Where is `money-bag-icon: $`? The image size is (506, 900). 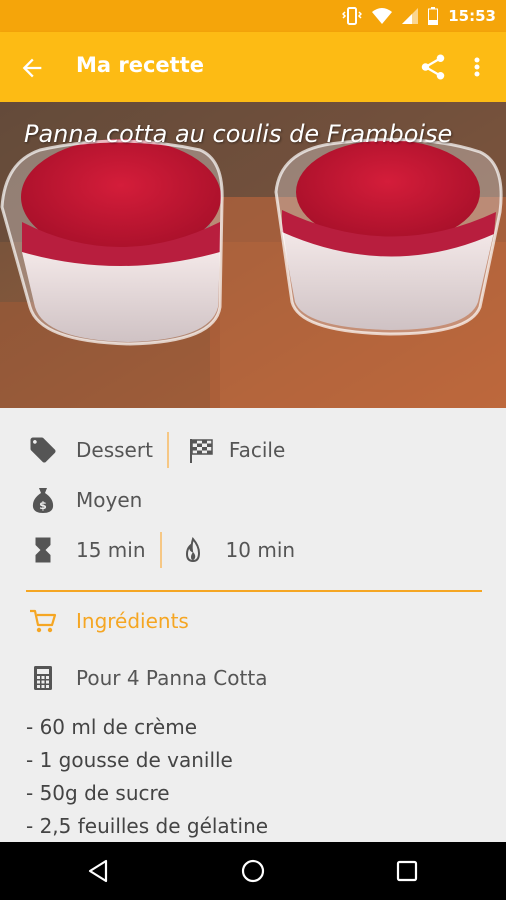
money-bag-icon: $ is located at coordinates (43, 500).